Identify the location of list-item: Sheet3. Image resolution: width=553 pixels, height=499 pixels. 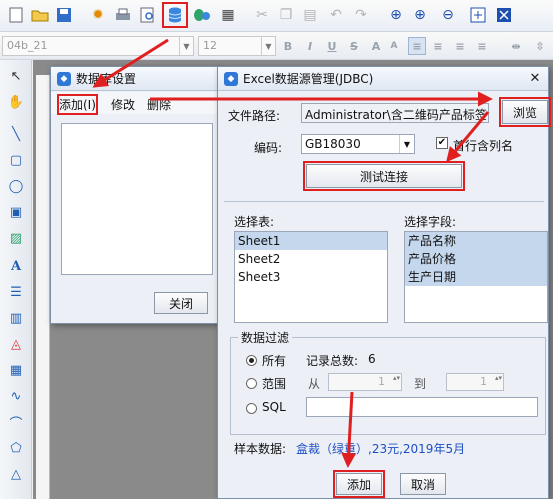
(311, 277).